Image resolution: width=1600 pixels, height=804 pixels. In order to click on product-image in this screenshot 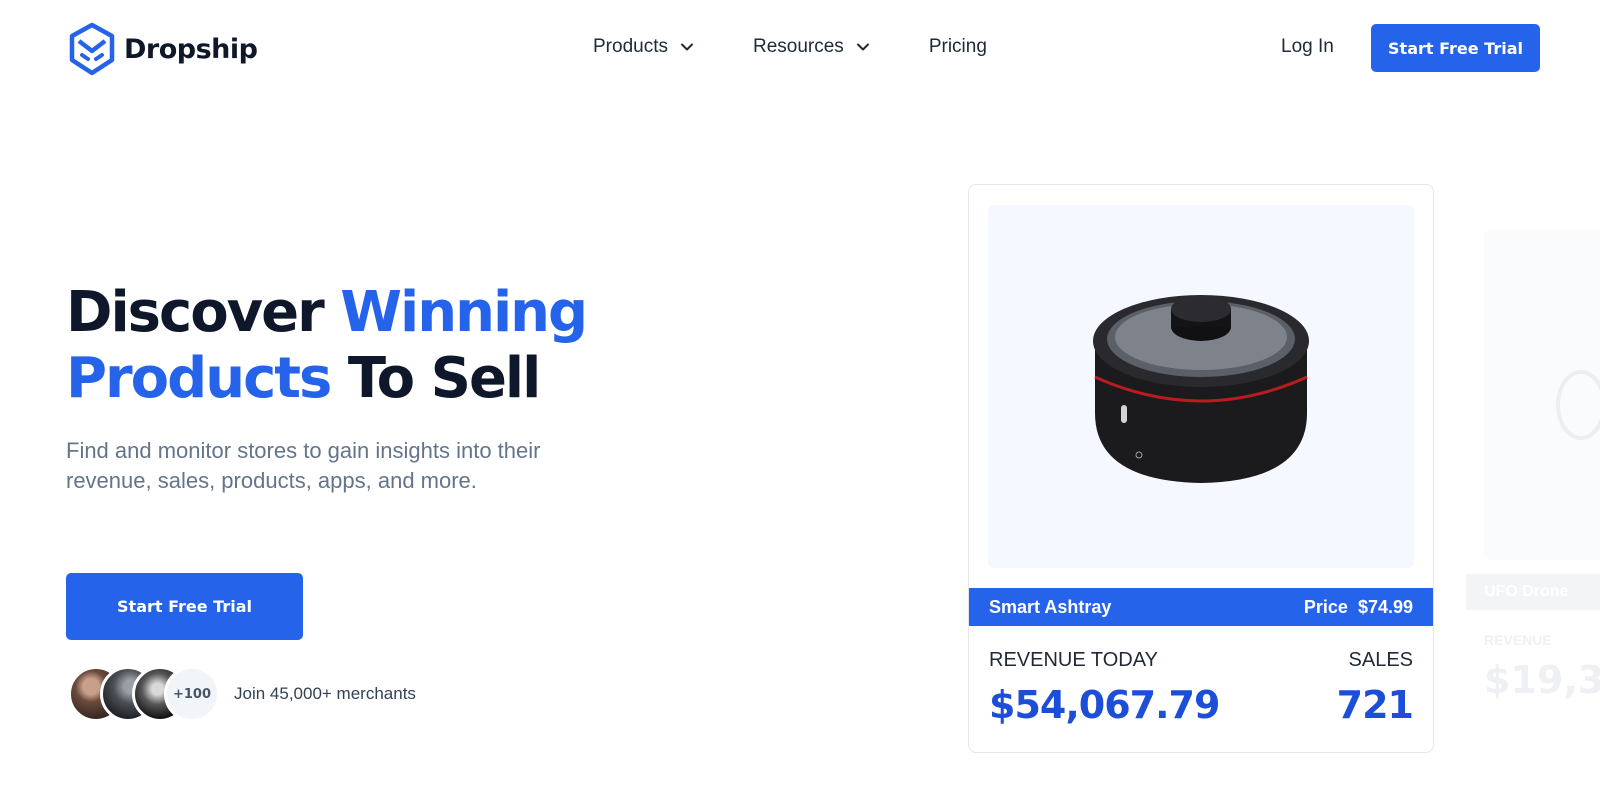, I will do `click(1201, 386)`.